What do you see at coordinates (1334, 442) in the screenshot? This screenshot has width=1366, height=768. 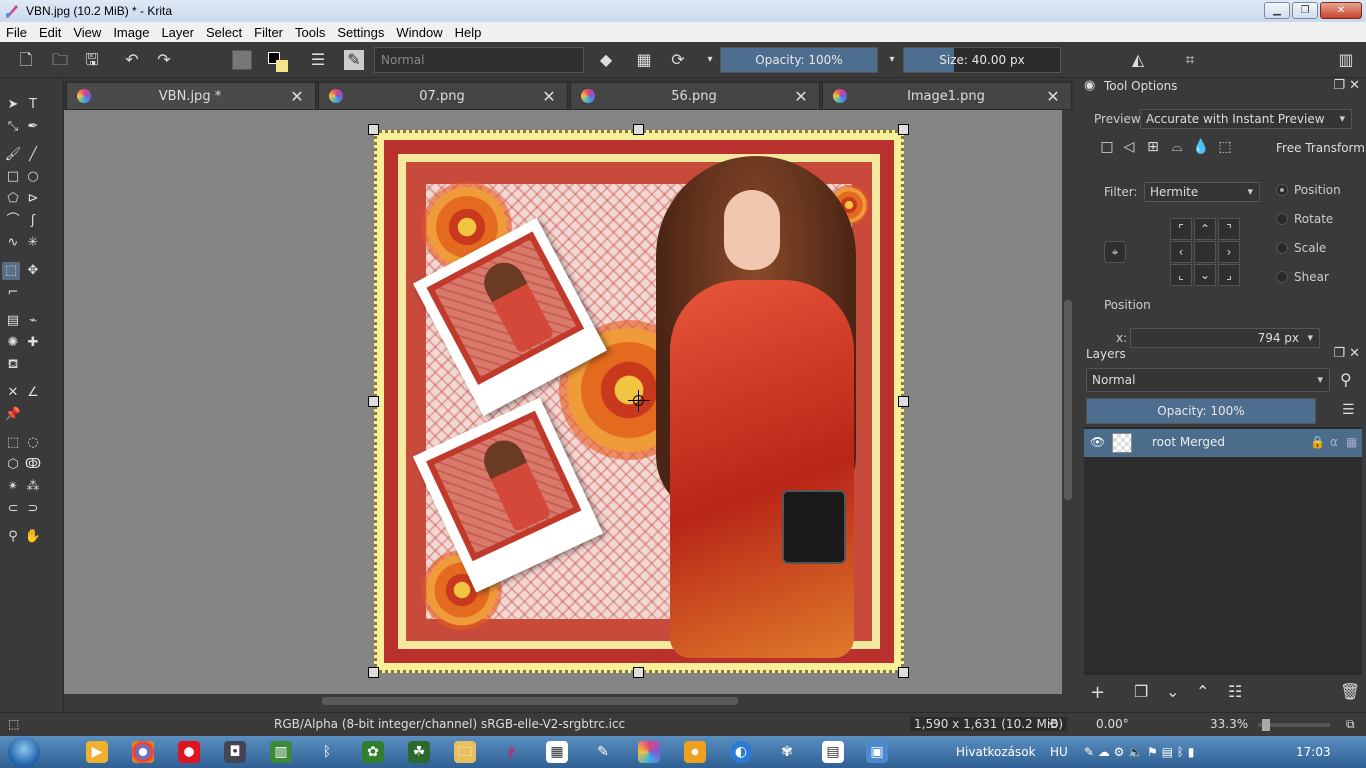 I see `alpha-lock-icon: α` at bounding box center [1334, 442].